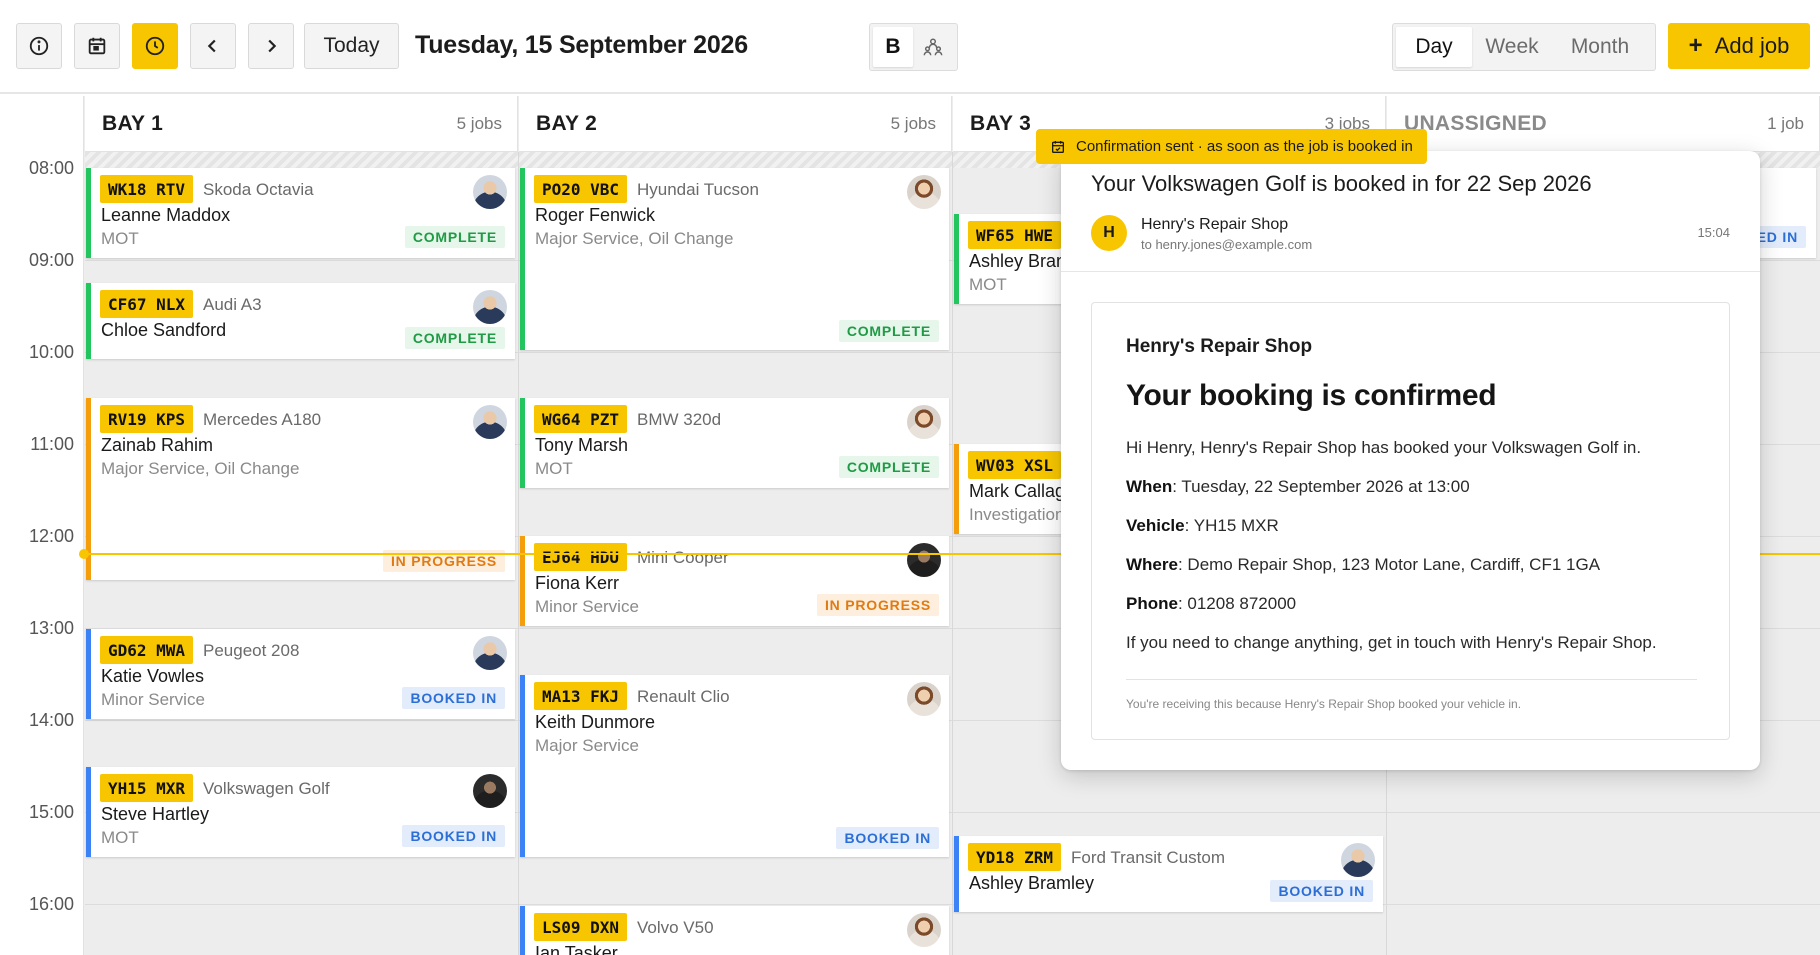 This screenshot has width=1820, height=955. What do you see at coordinates (576, 949) in the screenshot?
I see `customer-name: Ian Tasker` at bounding box center [576, 949].